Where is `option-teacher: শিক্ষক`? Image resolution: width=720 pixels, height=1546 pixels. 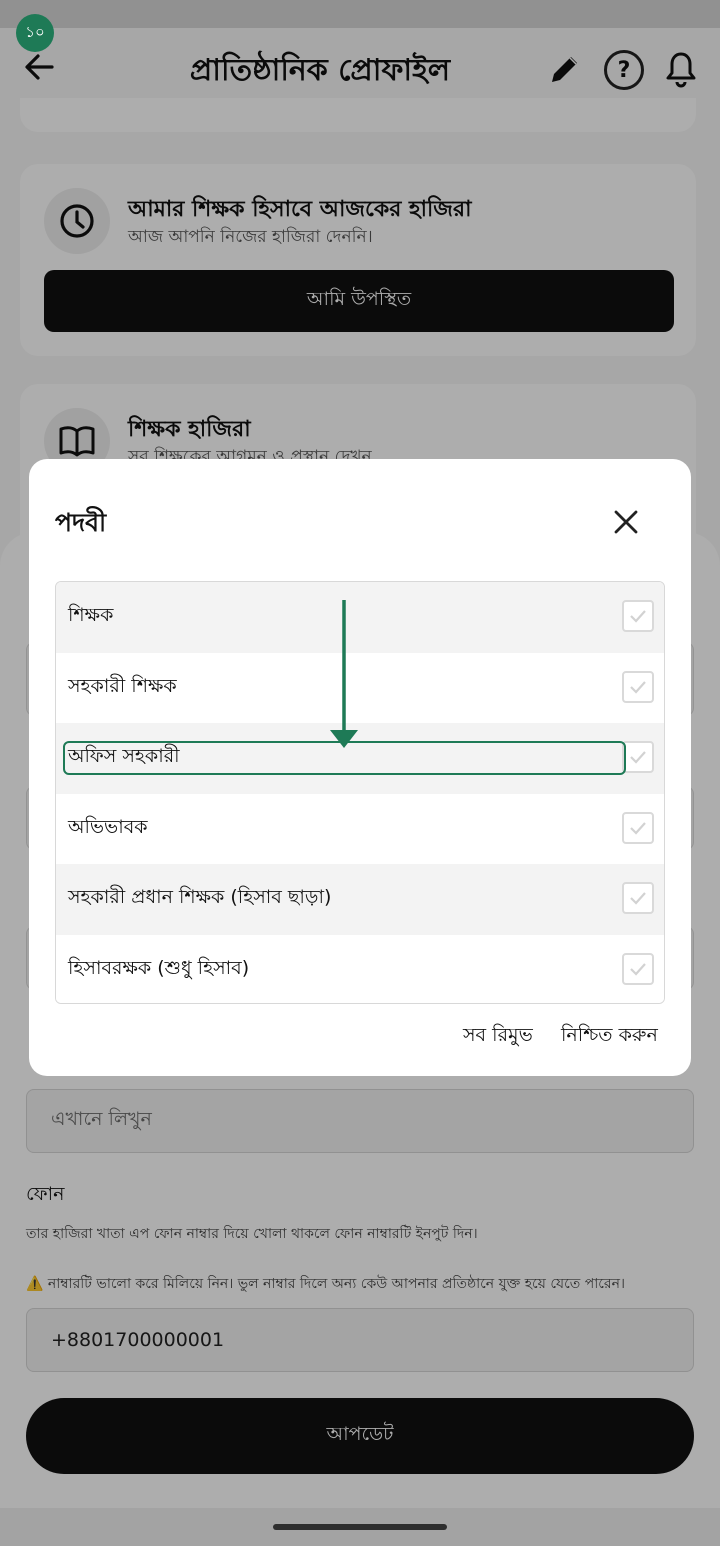 option-teacher: শিক্ষক is located at coordinates (360, 617).